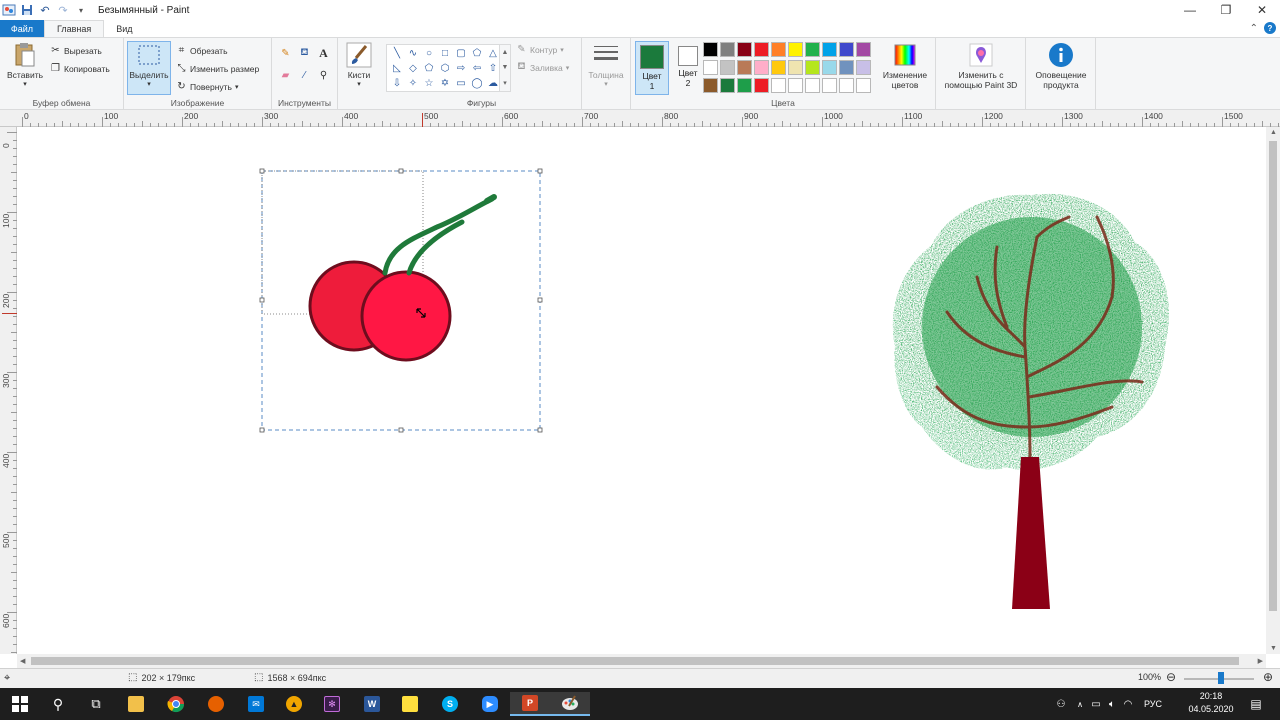  I want to click on help-icon: ?, so click(1270, 28).